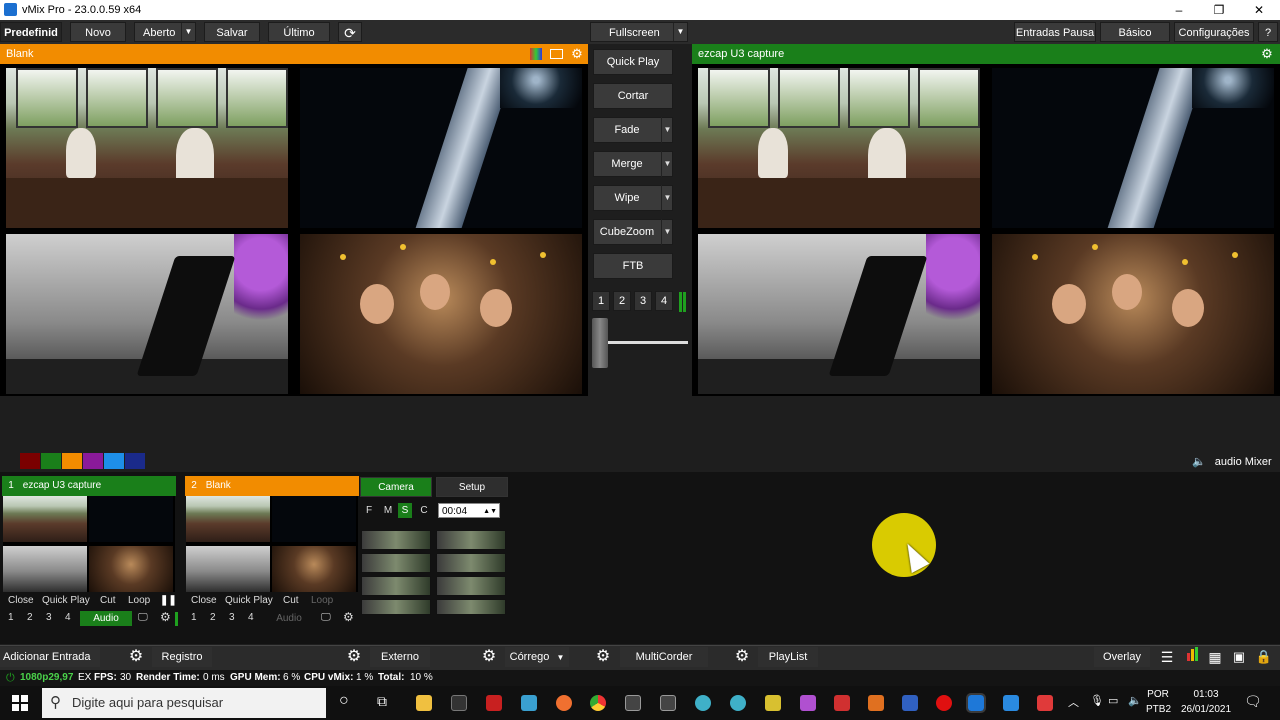  I want to click on camera-tab: Camera, so click(396, 487).